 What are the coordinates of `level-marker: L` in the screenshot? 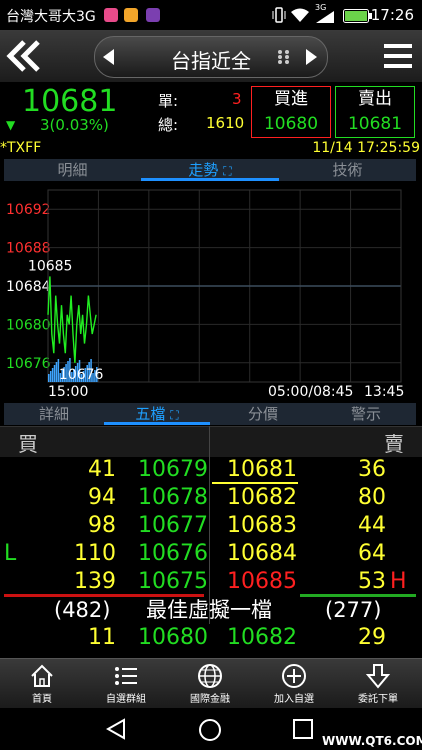 It's located at (10, 553).